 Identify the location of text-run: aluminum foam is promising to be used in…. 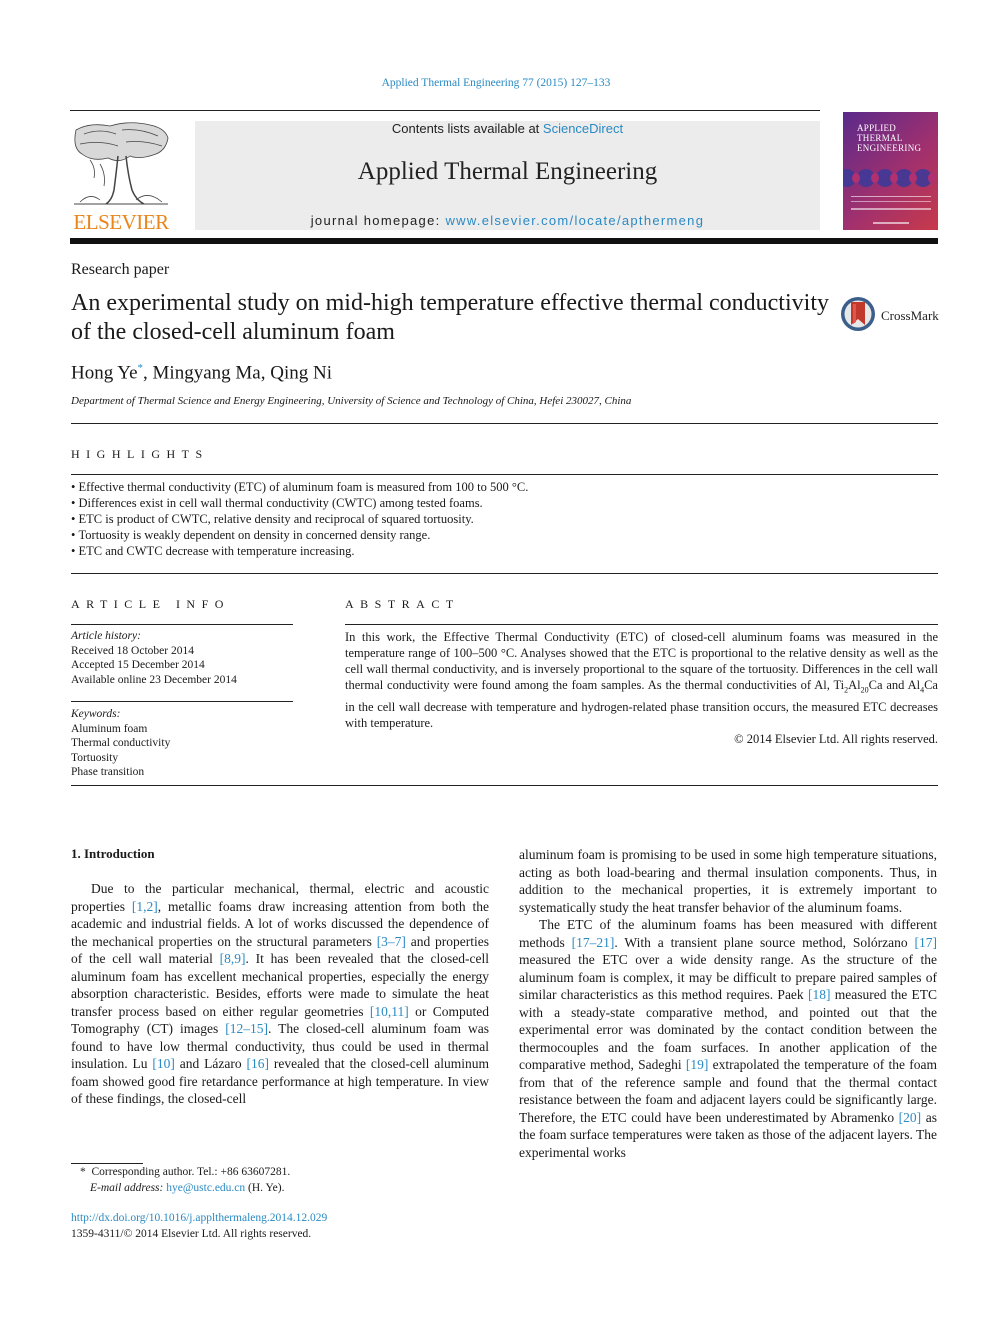
(728, 881).